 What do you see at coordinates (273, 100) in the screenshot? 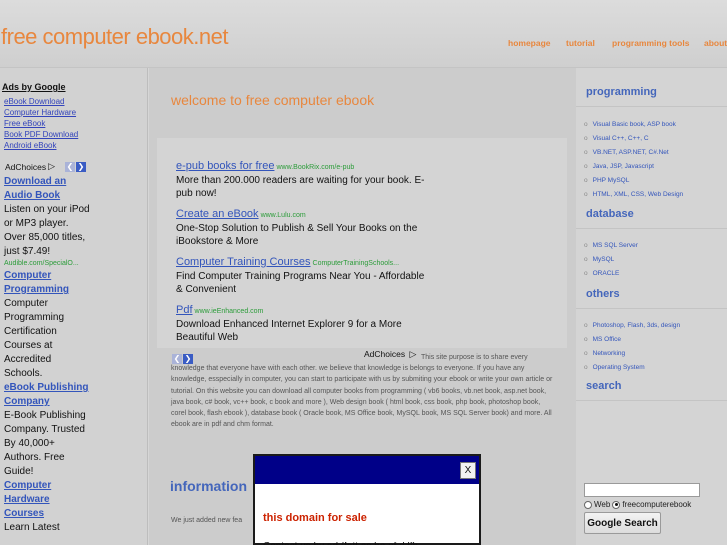
I see `page-title: welcome to free computer ebook` at bounding box center [273, 100].